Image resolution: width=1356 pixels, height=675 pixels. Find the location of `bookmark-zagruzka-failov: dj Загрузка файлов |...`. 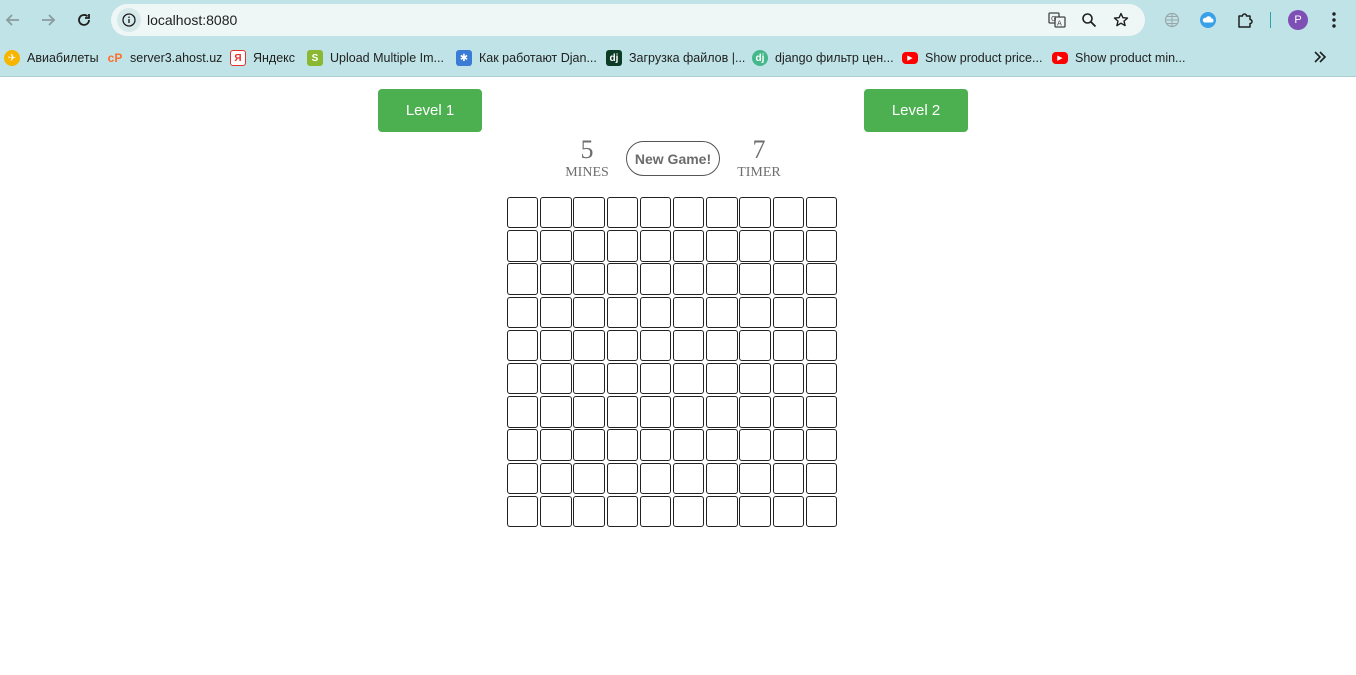

bookmark-zagruzka-failov: dj Загрузка файлов |... is located at coordinates (675, 58).